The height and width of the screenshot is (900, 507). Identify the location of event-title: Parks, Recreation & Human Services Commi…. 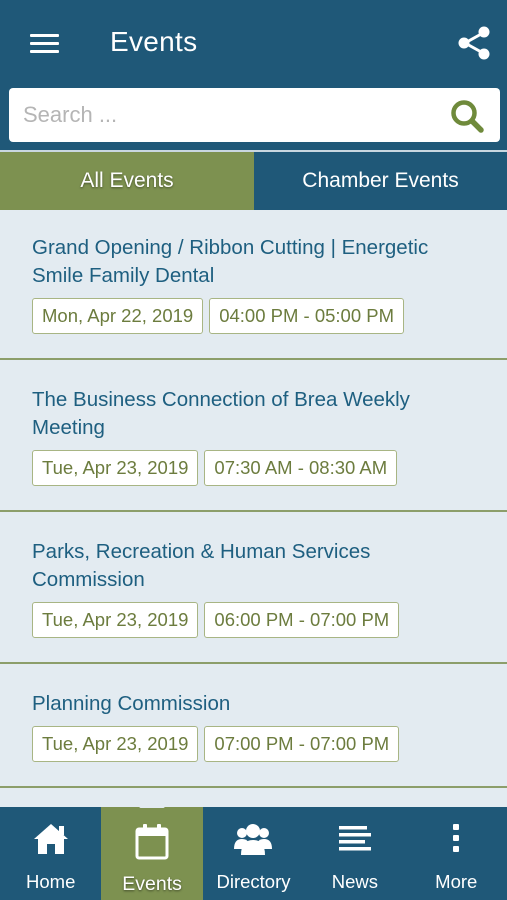
(201, 565).